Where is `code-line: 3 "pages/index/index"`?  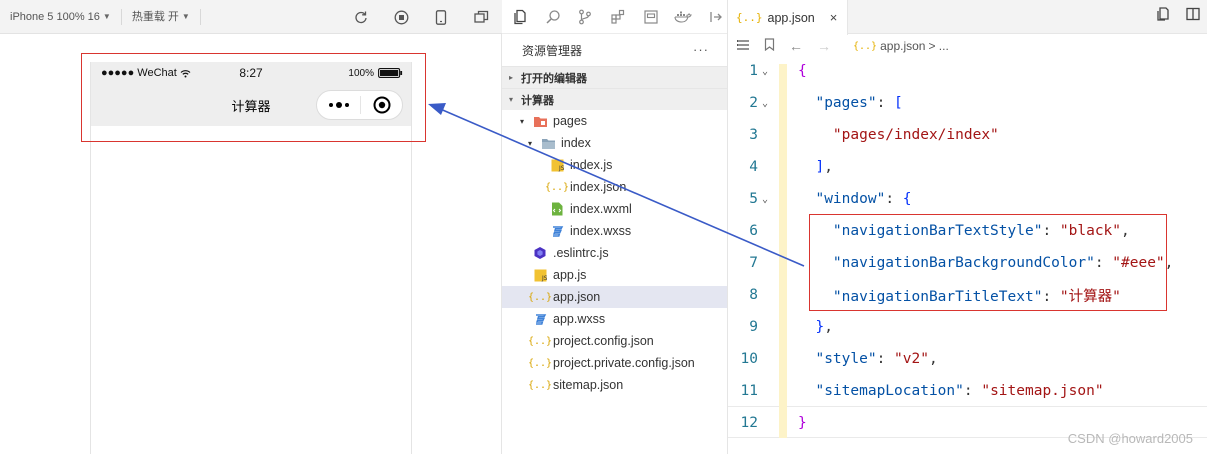
code-line: 3 "pages/index/index" is located at coordinates (967, 135).